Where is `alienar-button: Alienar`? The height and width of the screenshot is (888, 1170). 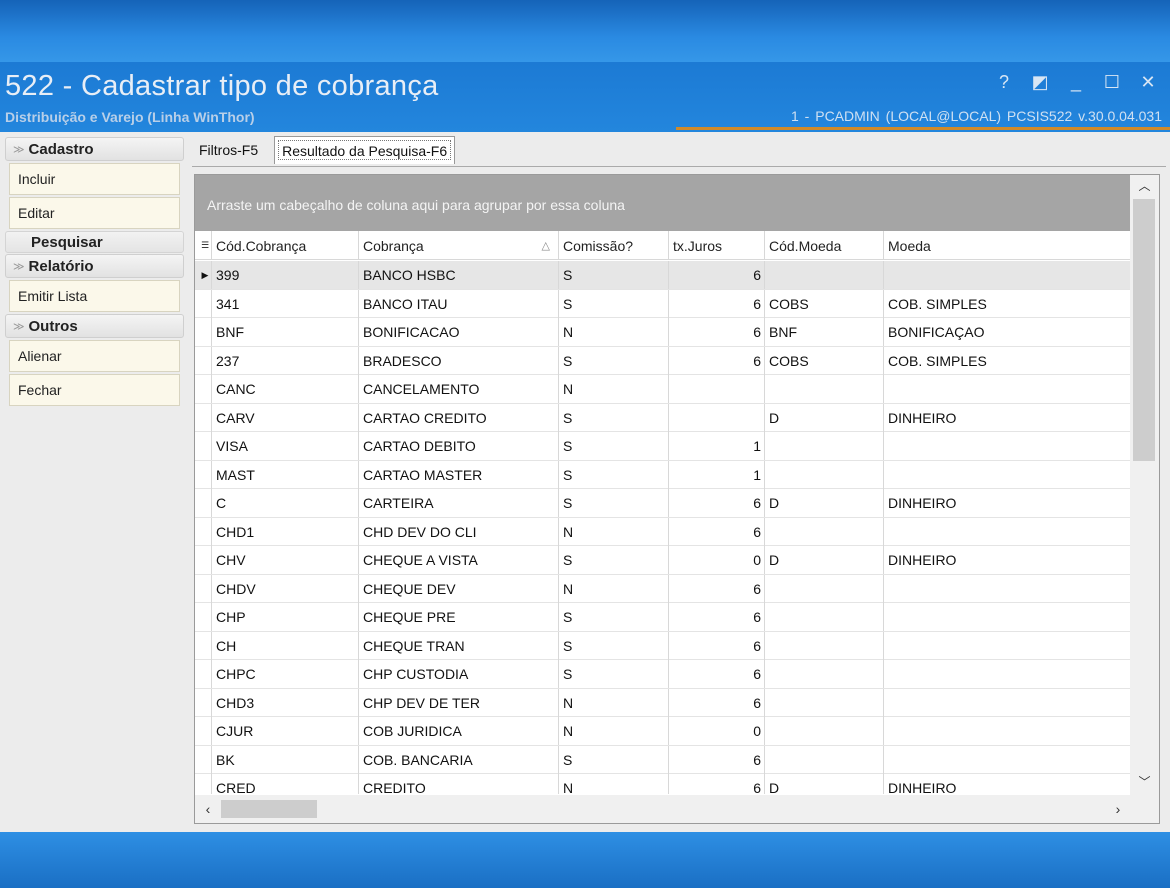 alienar-button: Alienar is located at coordinates (94, 356).